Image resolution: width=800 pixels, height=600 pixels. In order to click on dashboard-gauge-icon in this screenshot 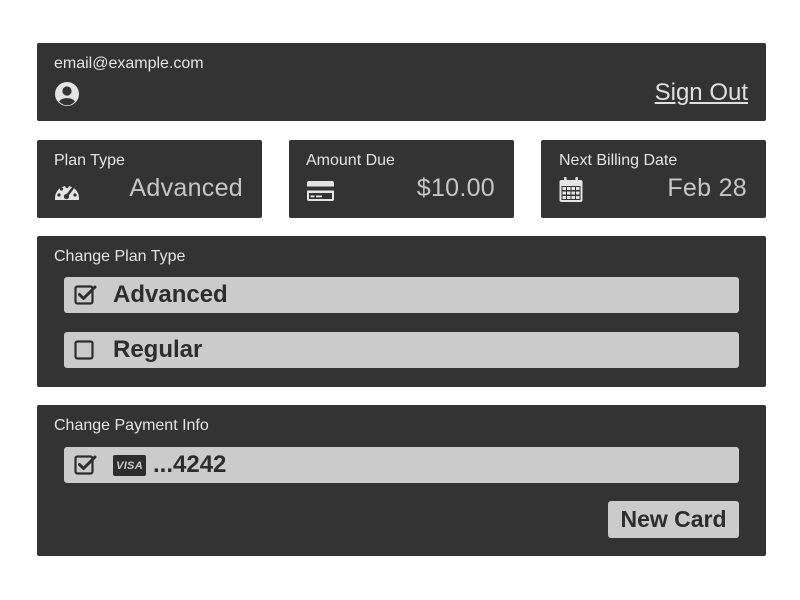, I will do `click(67, 191)`.